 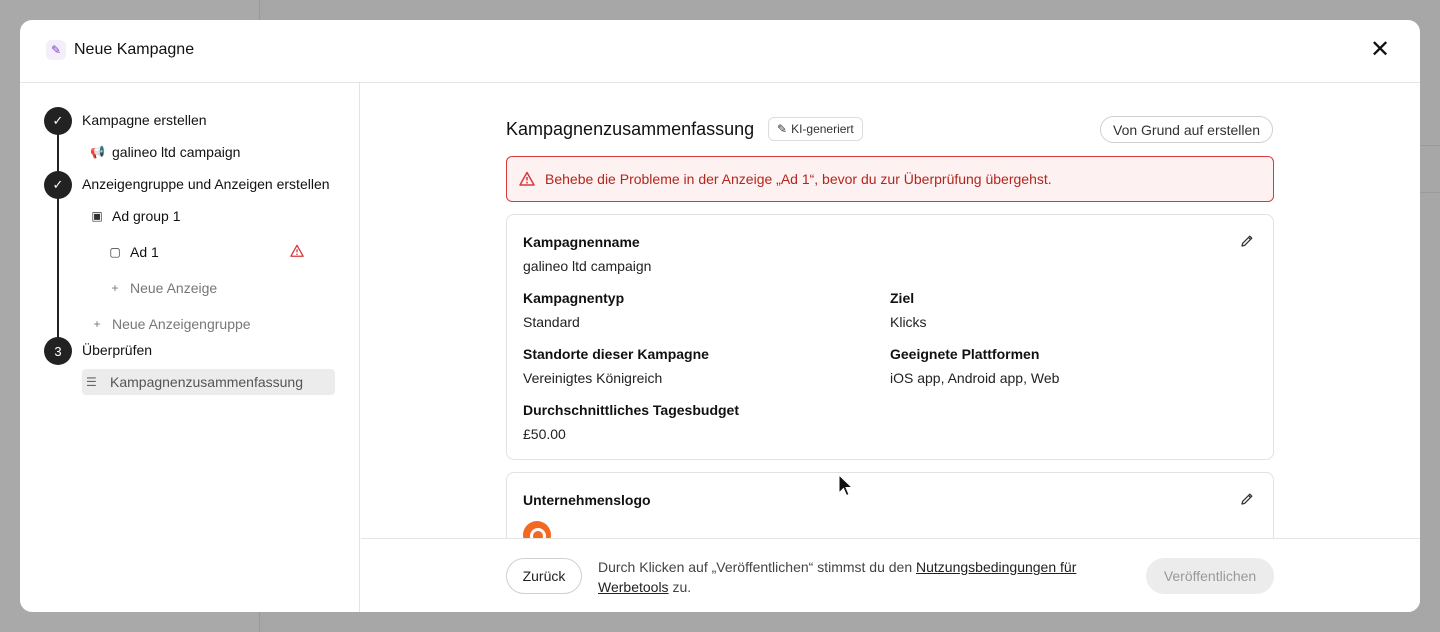 What do you see at coordinates (144, 120) in the screenshot?
I see `step-create-campaign: Kampagne erstellen` at bounding box center [144, 120].